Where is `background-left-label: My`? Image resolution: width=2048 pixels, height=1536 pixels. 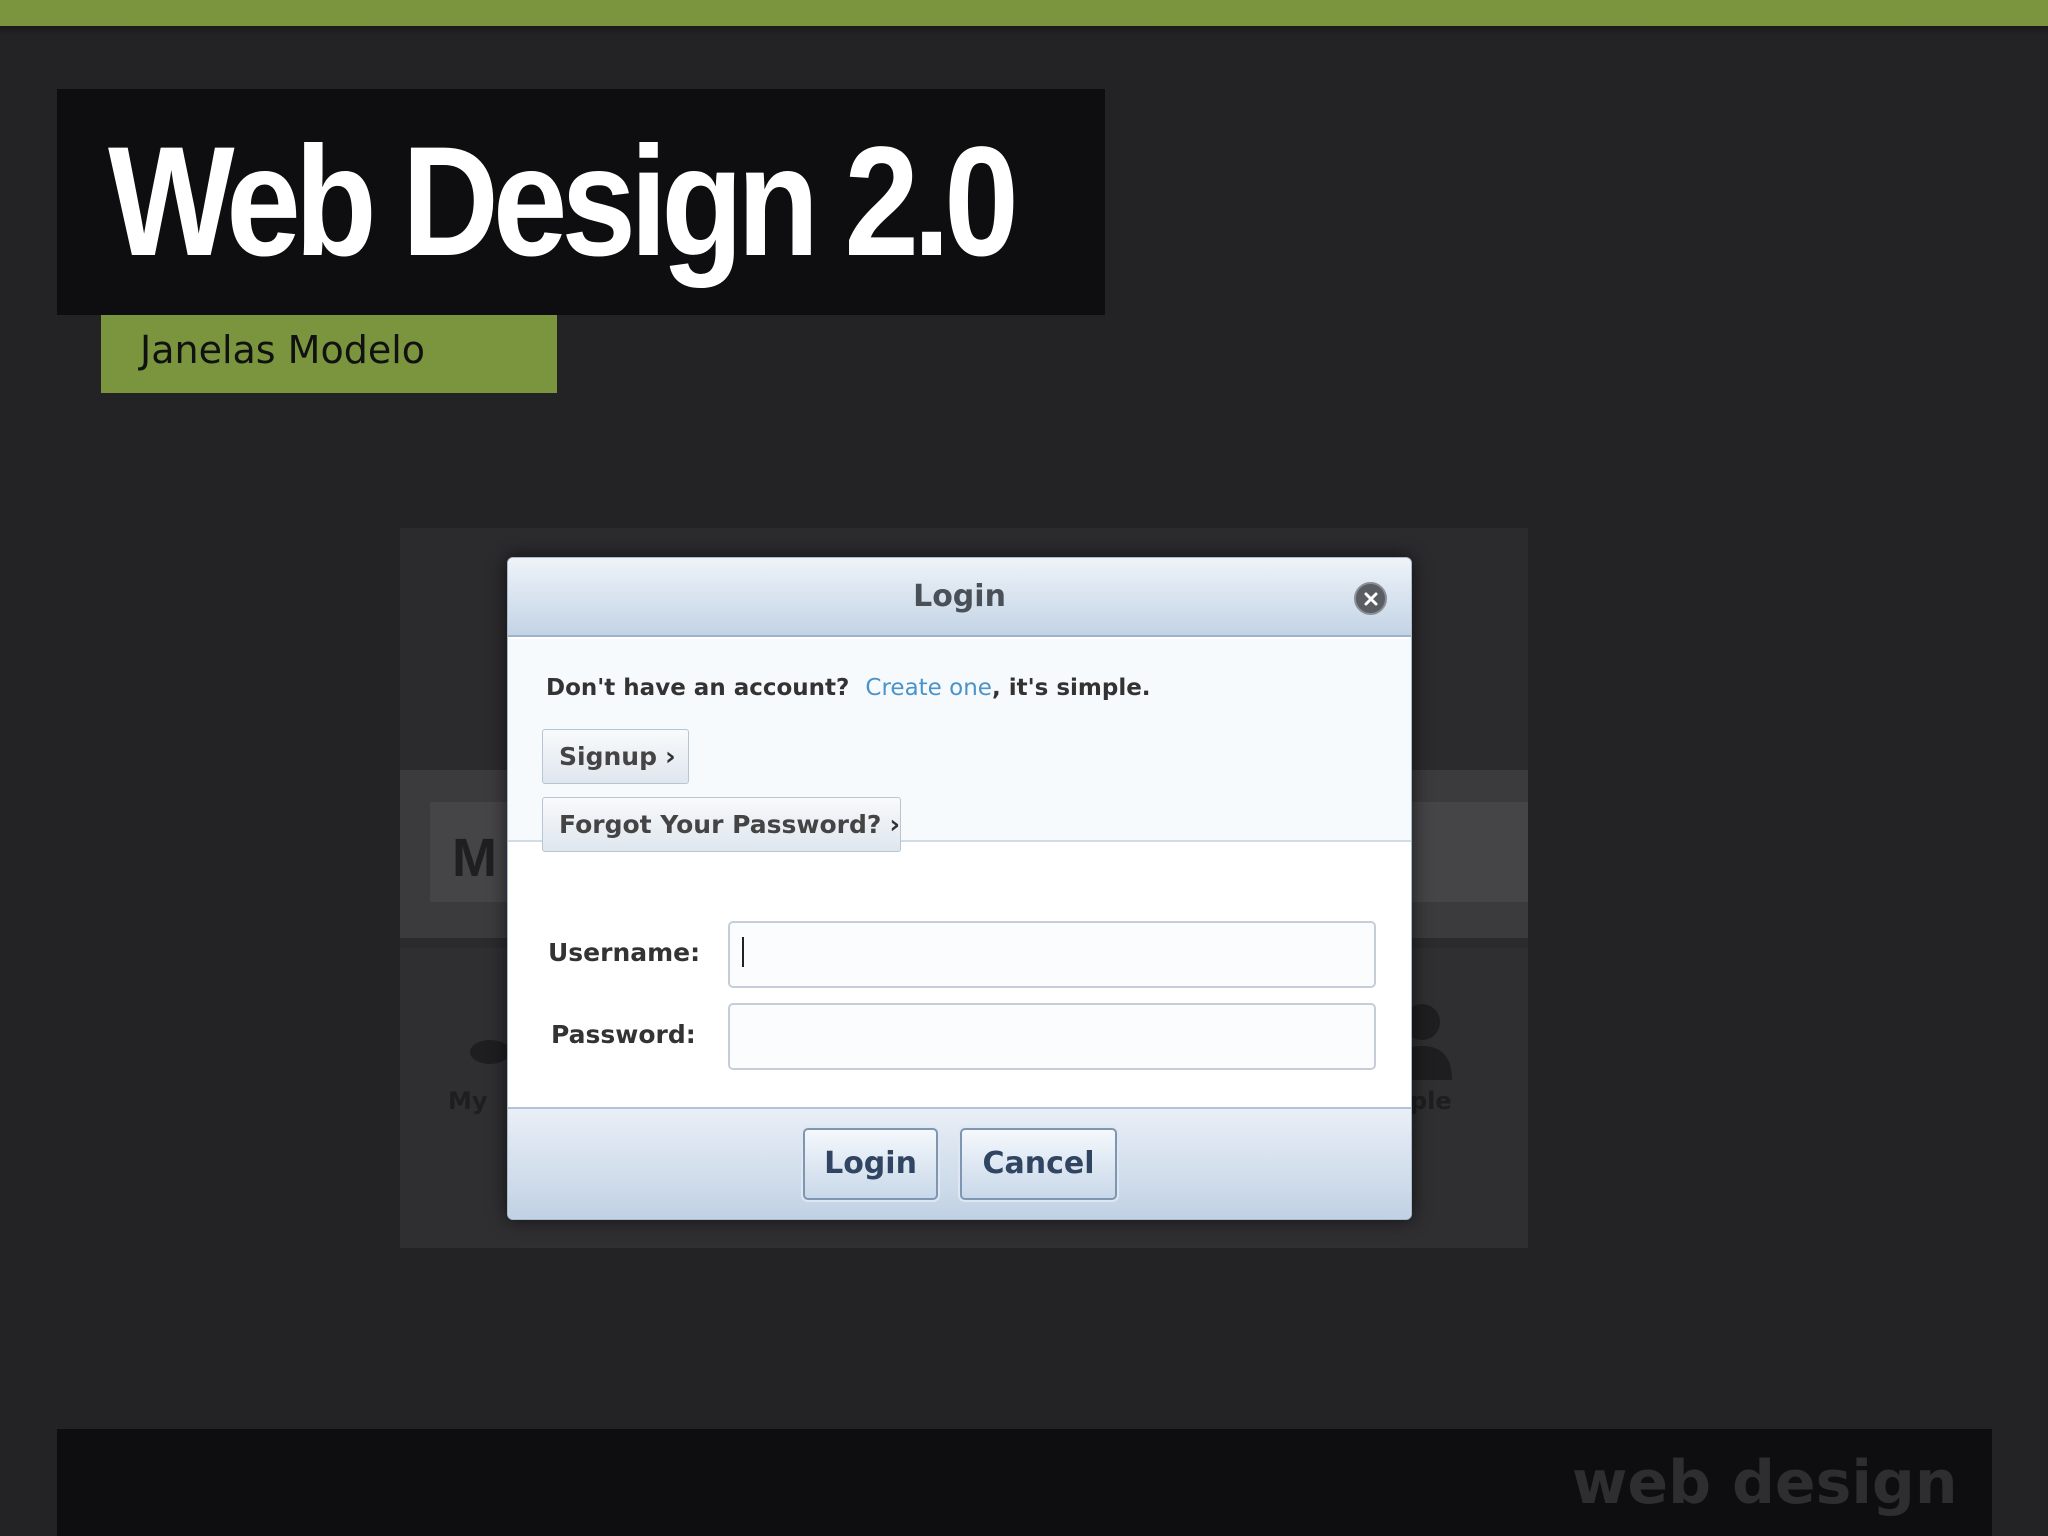 background-left-label: My is located at coordinates (468, 1101).